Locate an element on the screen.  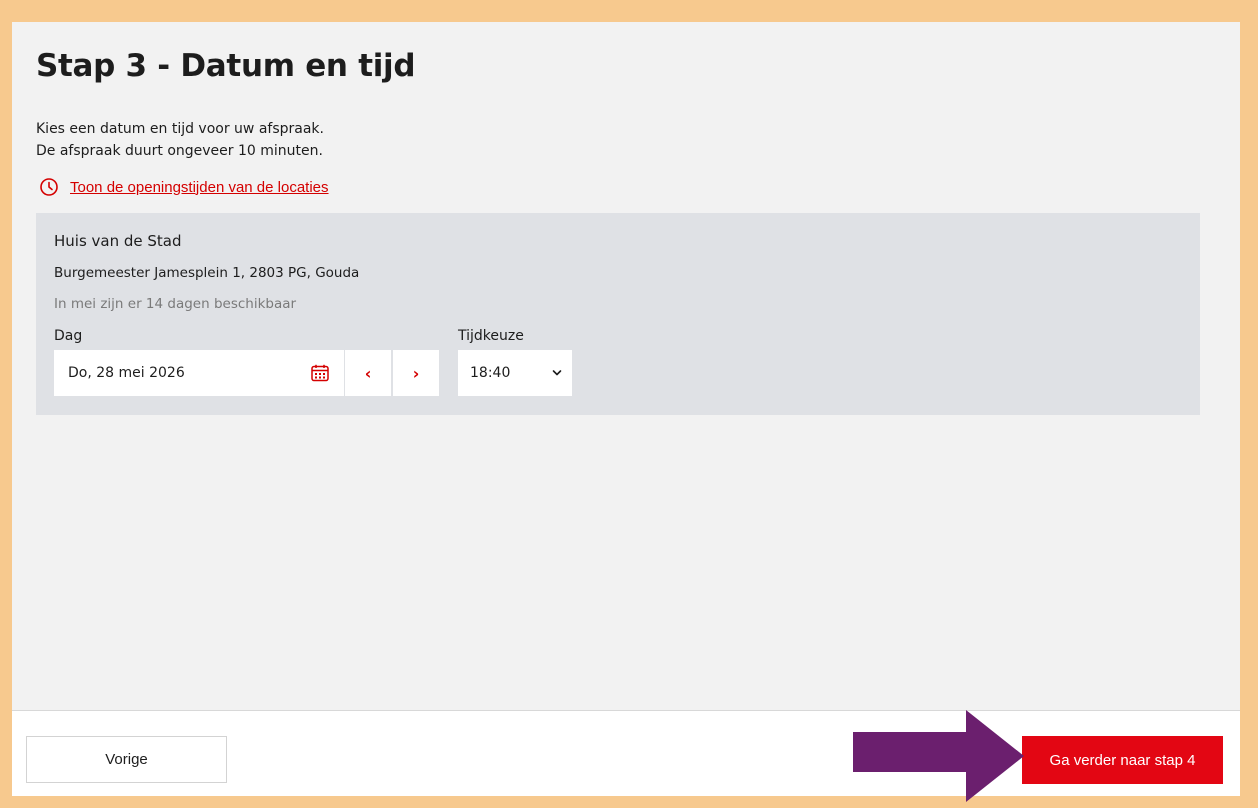
time-select: 18:40 is located at coordinates (515, 373).